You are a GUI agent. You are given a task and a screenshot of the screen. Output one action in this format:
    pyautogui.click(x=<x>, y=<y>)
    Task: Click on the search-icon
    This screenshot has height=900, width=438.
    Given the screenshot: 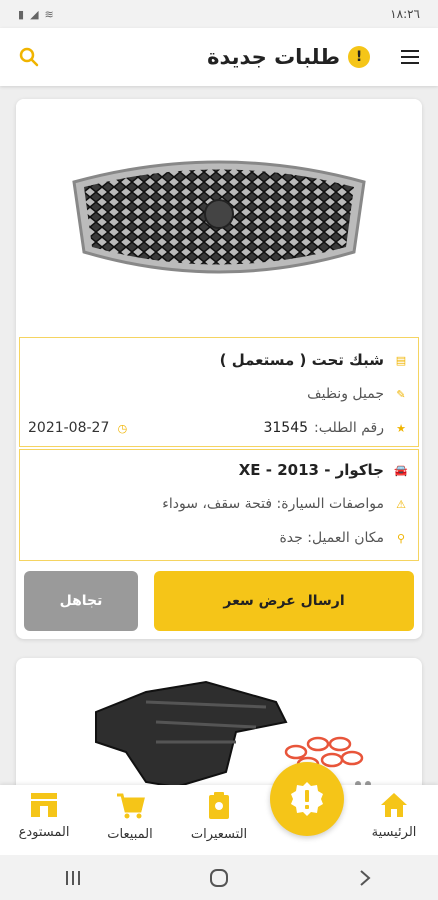 What is the action you would take?
    pyautogui.click(x=29, y=57)
    